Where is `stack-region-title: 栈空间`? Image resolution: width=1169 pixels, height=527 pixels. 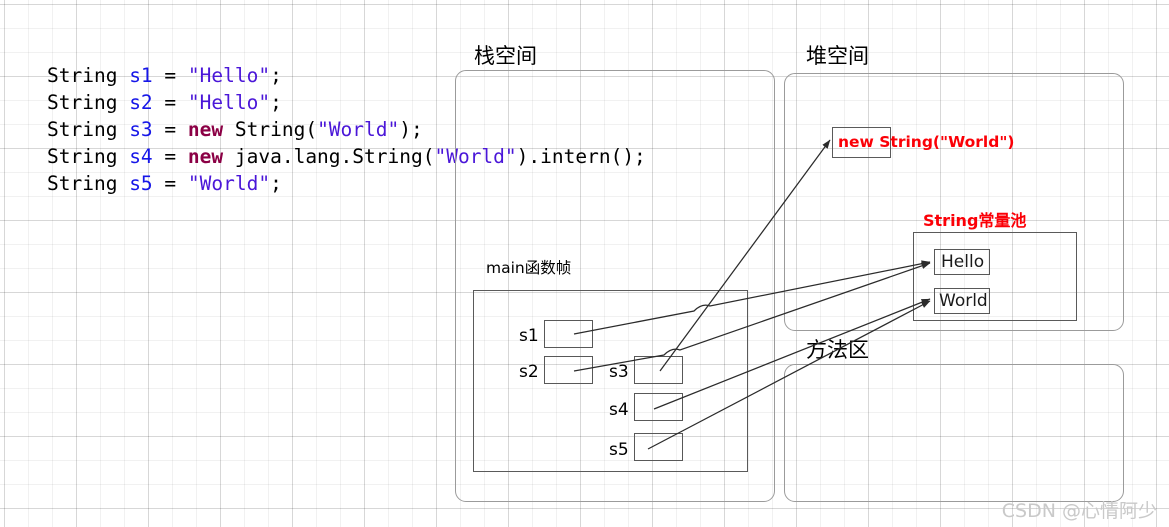 stack-region-title: 栈空间 is located at coordinates (505, 56).